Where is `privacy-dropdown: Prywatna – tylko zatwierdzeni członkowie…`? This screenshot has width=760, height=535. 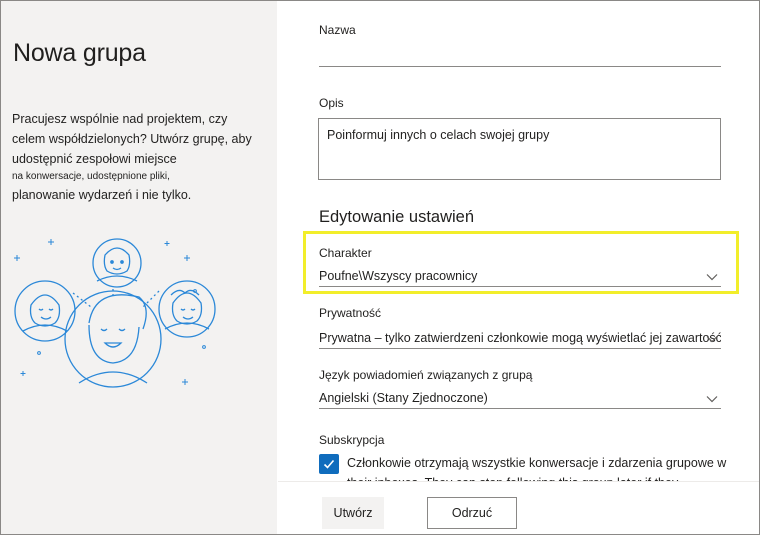
privacy-dropdown: Prywatna – tylko zatwierdzeni członkowie… is located at coordinates (520, 340).